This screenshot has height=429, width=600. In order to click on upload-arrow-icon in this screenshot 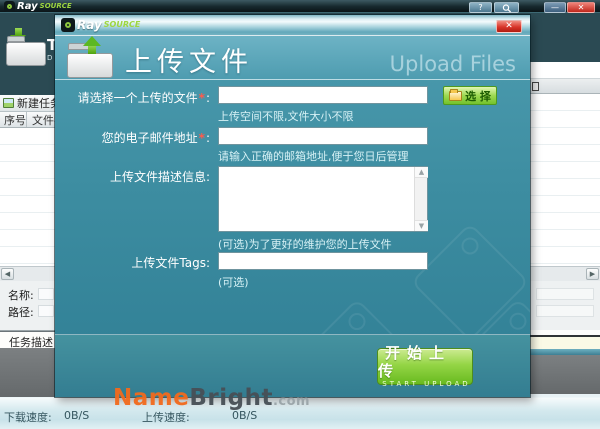, I will do `click(92, 45)`.